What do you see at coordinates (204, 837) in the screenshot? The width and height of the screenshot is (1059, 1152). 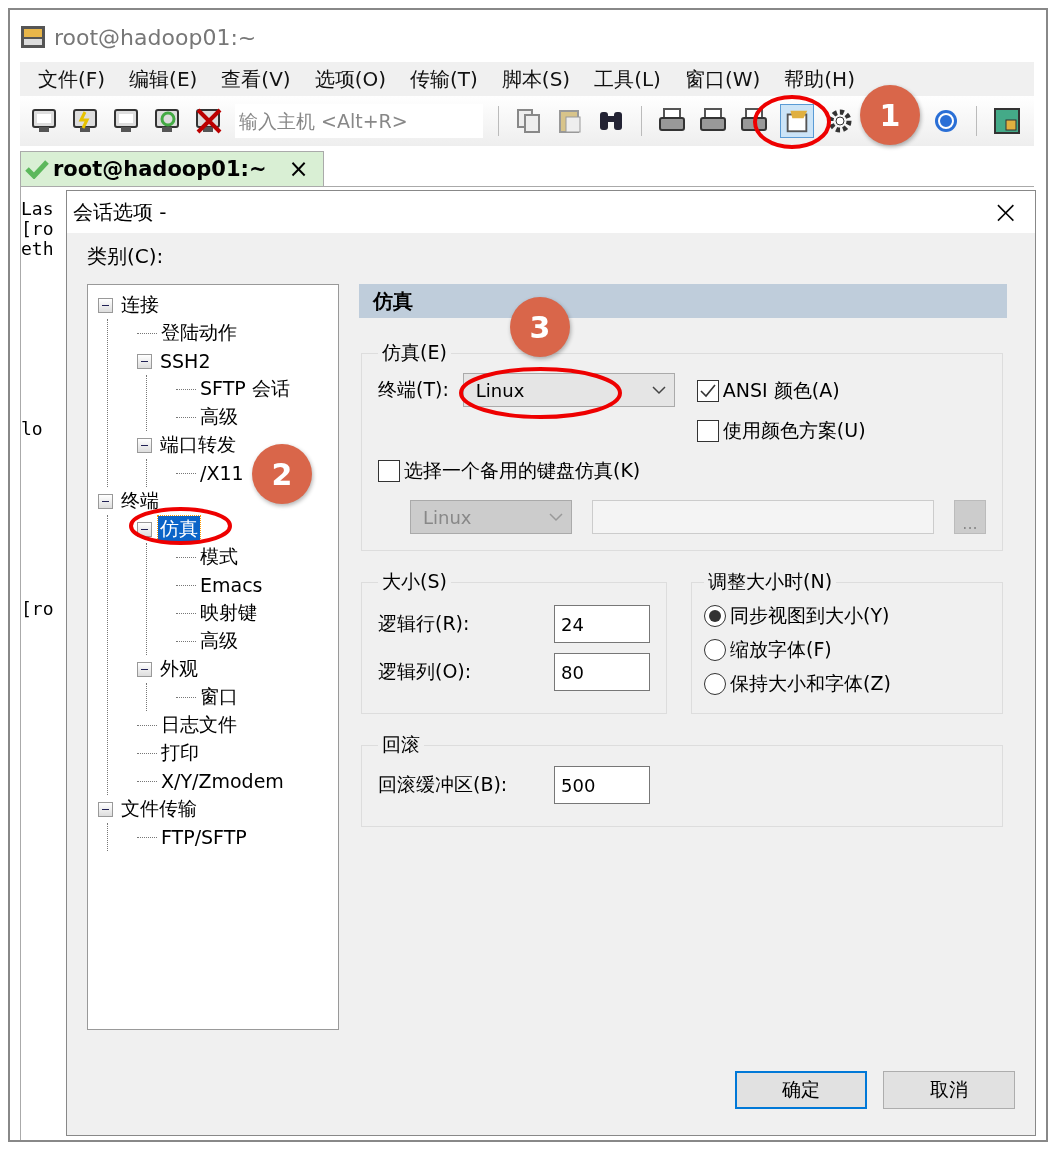 I see `tree-item: FTP/SFTP` at bounding box center [204, 837].